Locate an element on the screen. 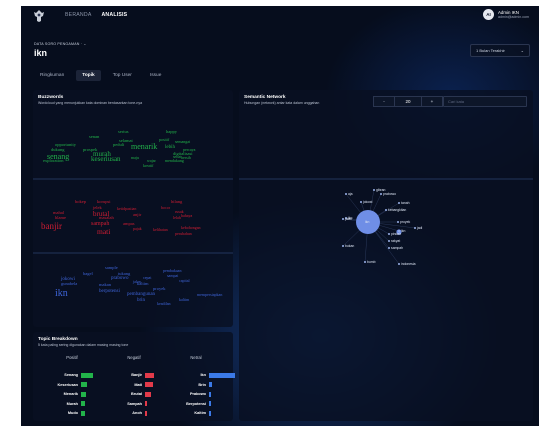  word-neutral: pembangunan is located at coordinates (141, 294).